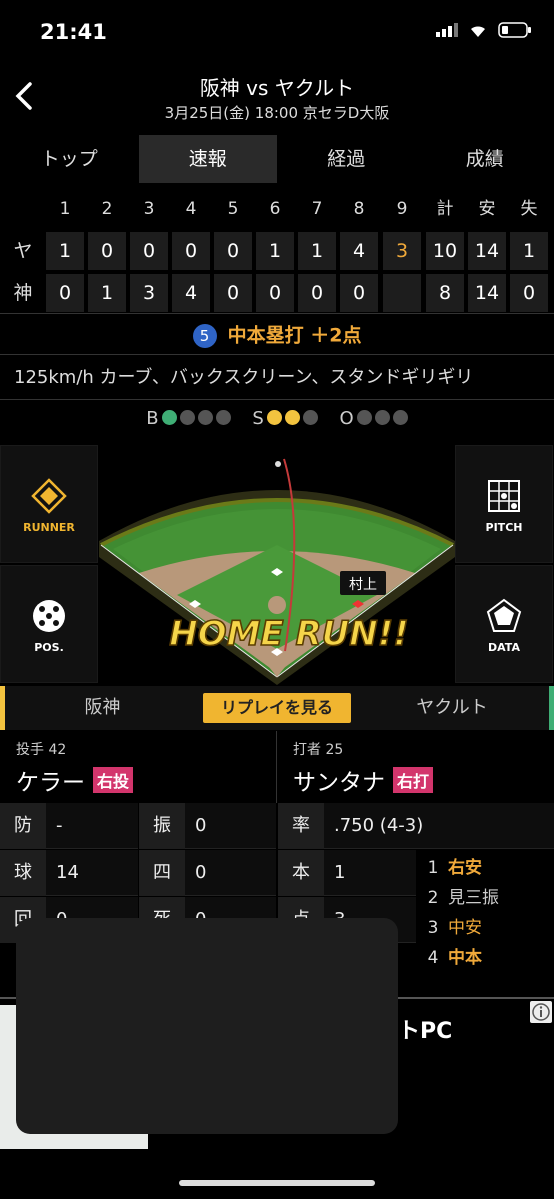 Image resolution: width=554 pixels, height=1199 pixels. Describe the element at coordinates (277, 97) in the screenshot. I see `game-header: 阪神 vs ヤクルト 3月25日(金) 18:00 京セラD大阪` at that location.